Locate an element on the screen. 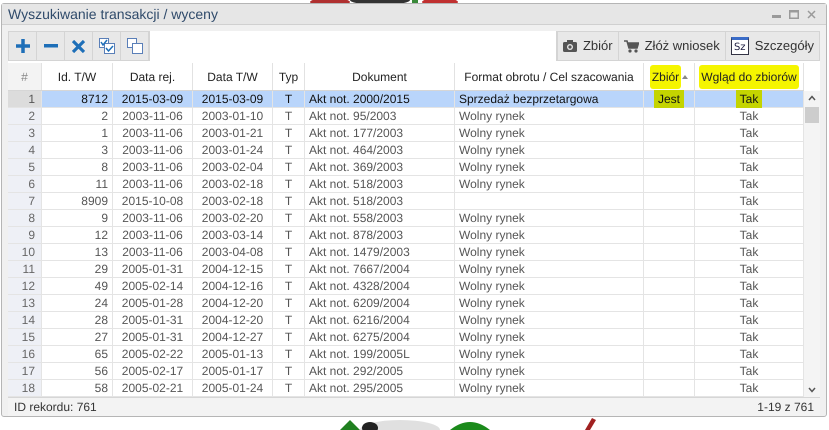 Image resolution: width=829 pixels, height=430 pixels. table-cell-text: 24 is located at coordinates (101, 303).